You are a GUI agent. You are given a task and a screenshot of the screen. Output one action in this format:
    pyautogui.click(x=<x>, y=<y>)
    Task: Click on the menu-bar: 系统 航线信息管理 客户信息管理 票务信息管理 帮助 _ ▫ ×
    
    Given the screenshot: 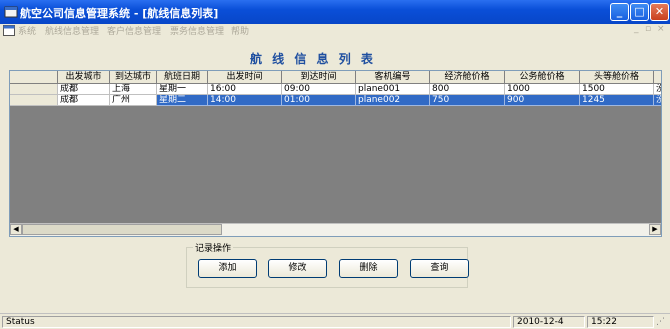 What is the action you would take?
    pyautogui.click(x=335, y=30)
    